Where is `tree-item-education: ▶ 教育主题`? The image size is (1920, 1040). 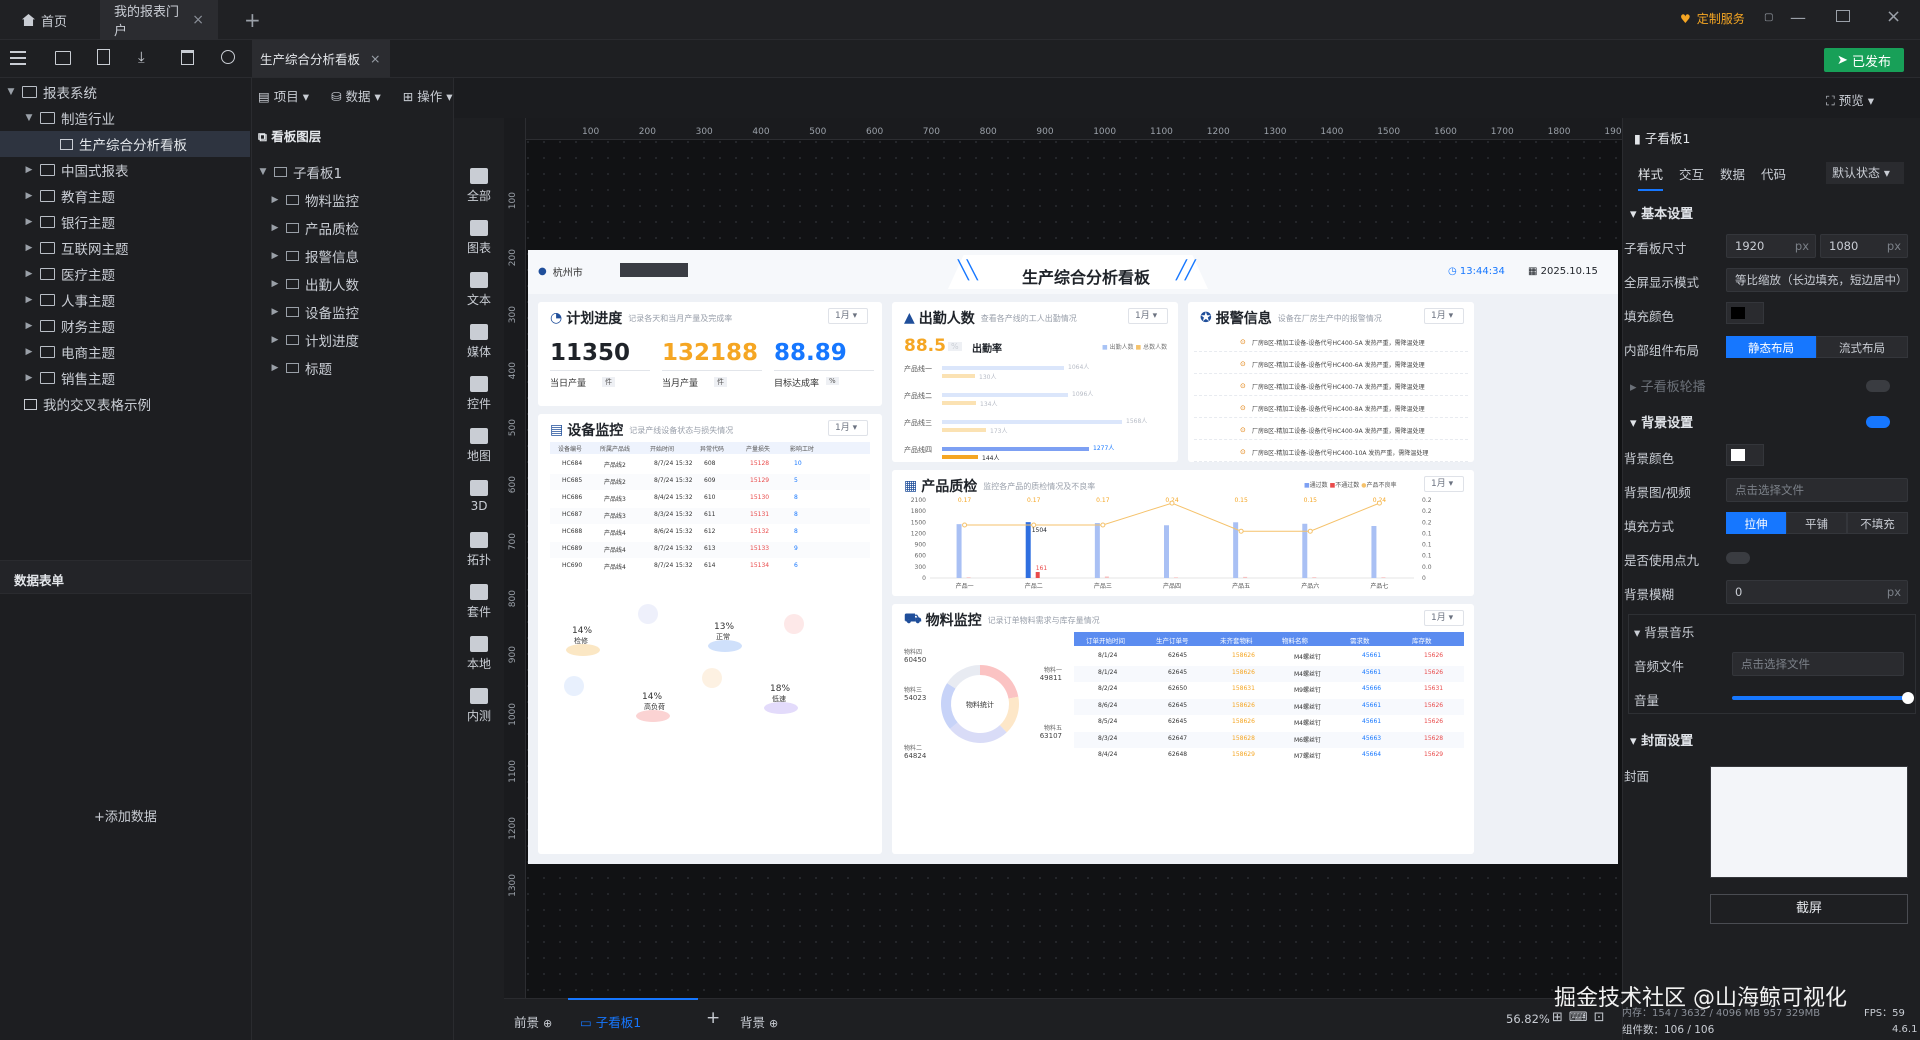
tree-item-education: ▶ 教育主题 is located at coordinates (125, 196).